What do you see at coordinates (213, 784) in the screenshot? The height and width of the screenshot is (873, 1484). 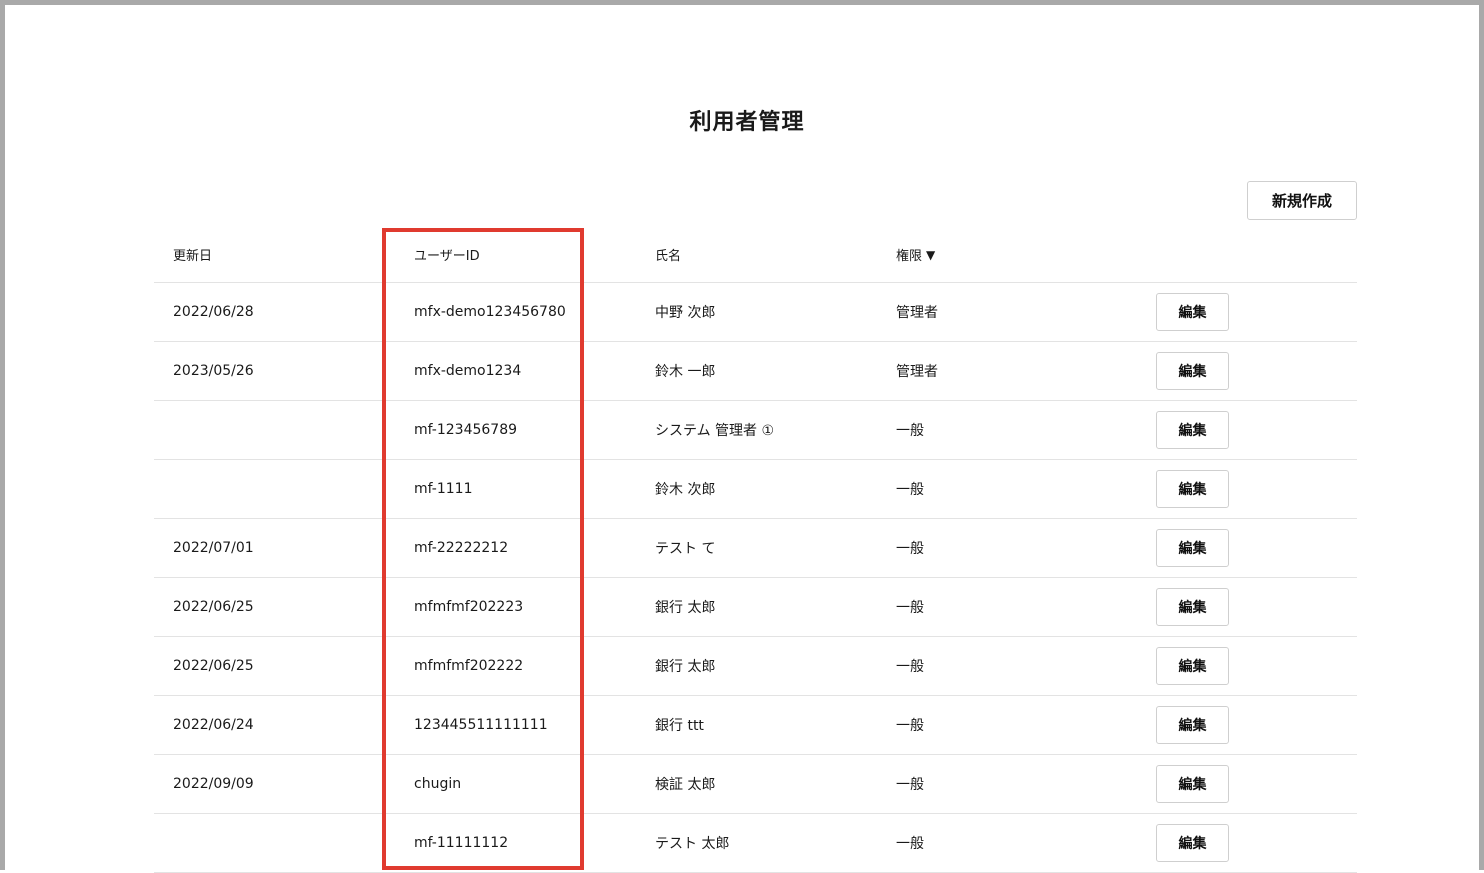 I see `cell-updated-date: 2022/09/09` at bounding box center [213, 784].